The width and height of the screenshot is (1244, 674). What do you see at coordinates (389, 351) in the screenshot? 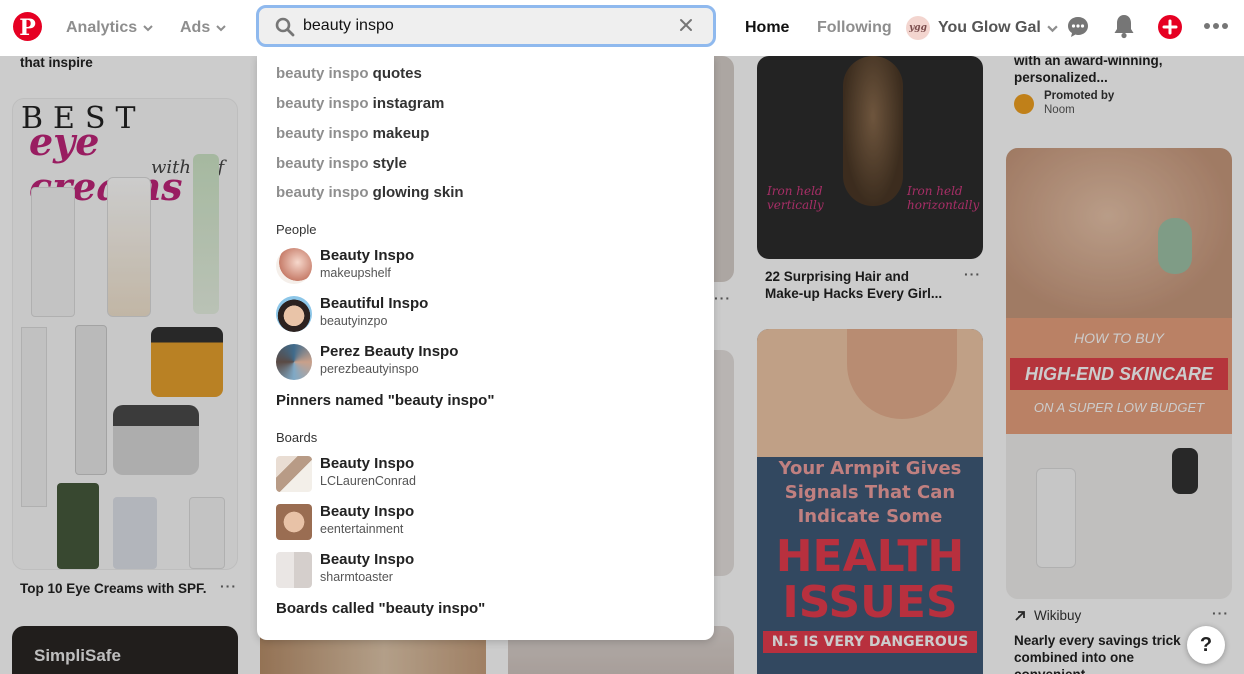
I see `person-name: Perez Beauty Inspo` at bounding box center [389, 351].